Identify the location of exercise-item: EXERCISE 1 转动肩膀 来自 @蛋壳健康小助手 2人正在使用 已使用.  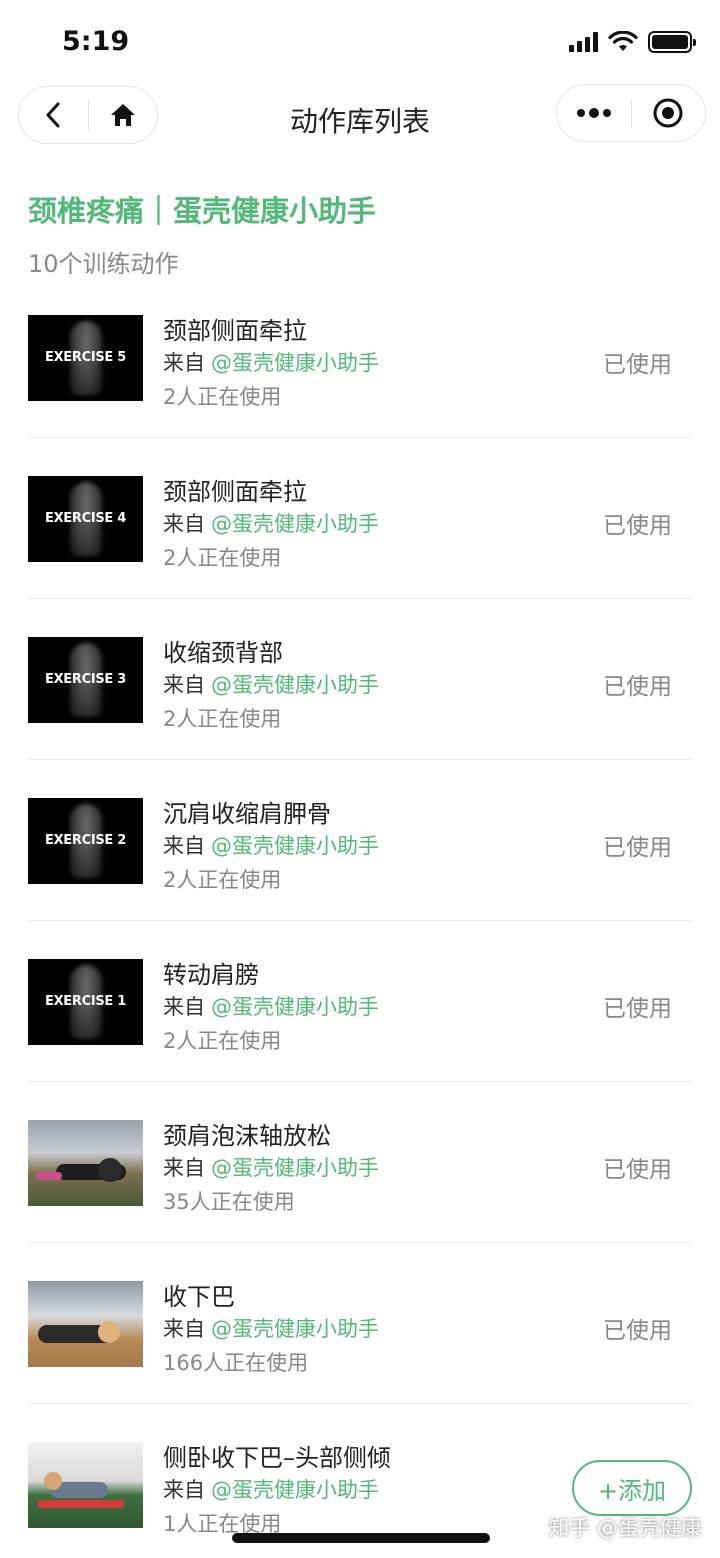
(360, 1001).